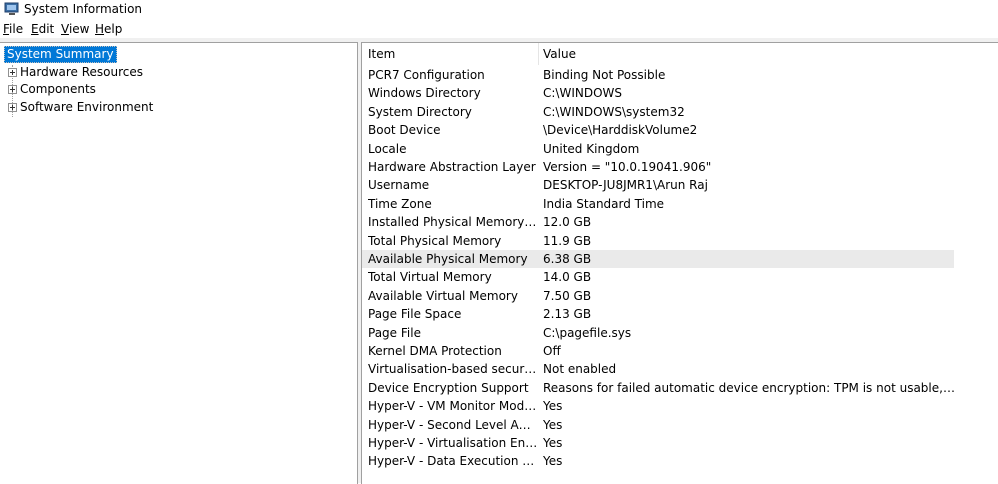 Image resolution: width=998 pixels, height=484 pixels. What do you see at coordinates (658, 333) in the screenshot?
I see `table-row: Page File C:\pagefile.sys` at bounding box center [658, 333].